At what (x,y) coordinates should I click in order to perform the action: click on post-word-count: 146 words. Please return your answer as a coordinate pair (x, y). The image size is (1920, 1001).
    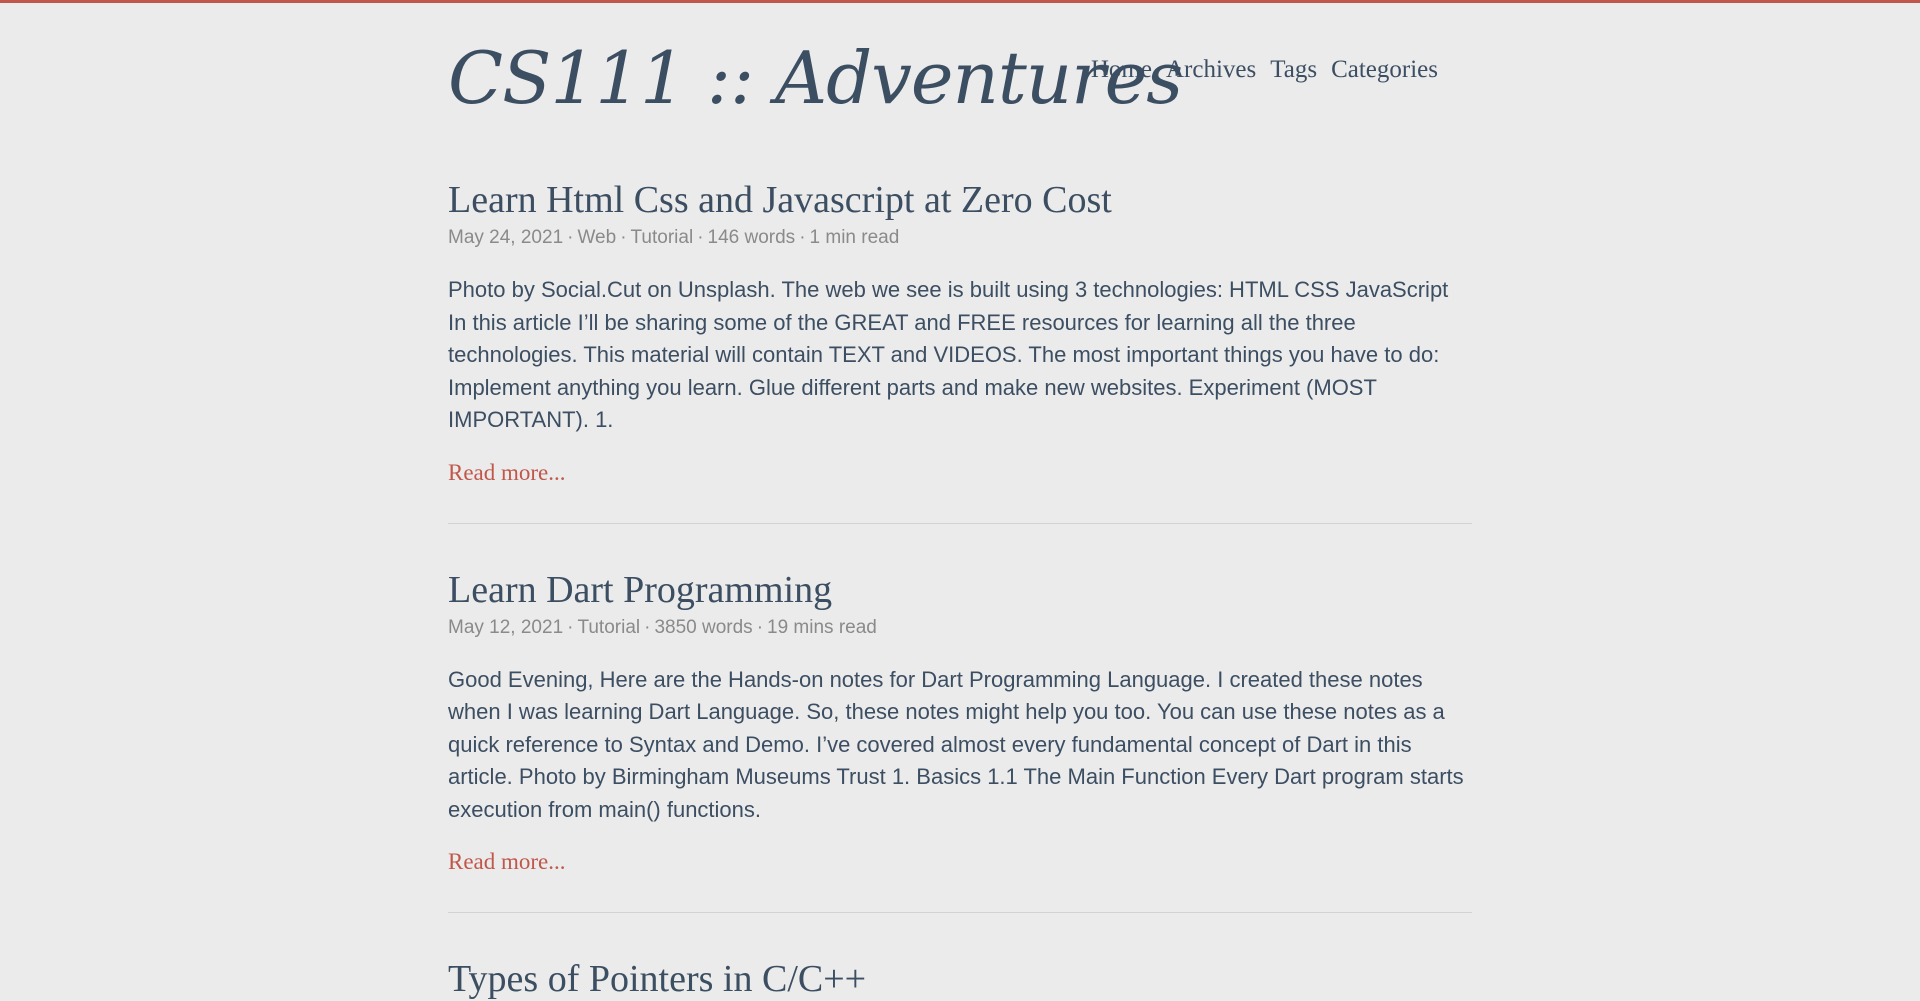
    Looking at the image, I should click on (751, 237).